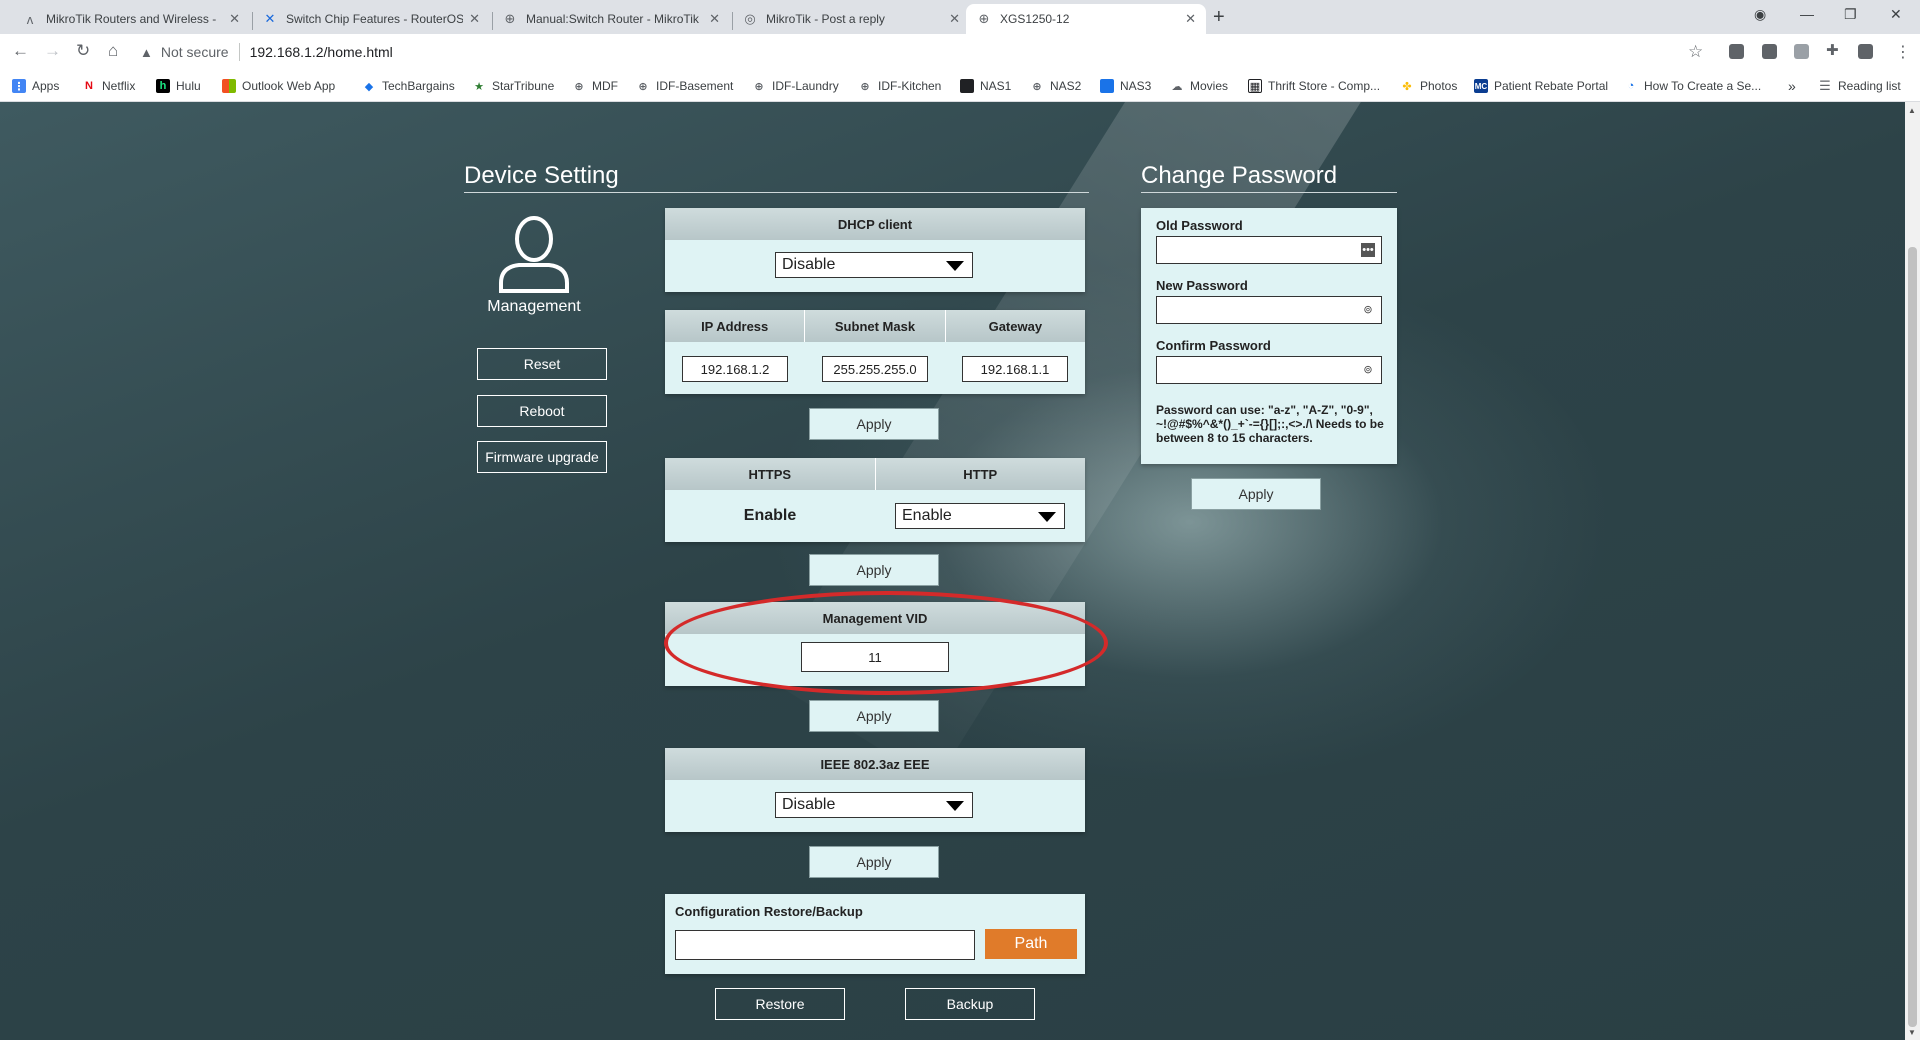 The width and height of the screenshot is (1920, 1040). I want to click on dhcp-header: DHCP client, so click(875, 224).